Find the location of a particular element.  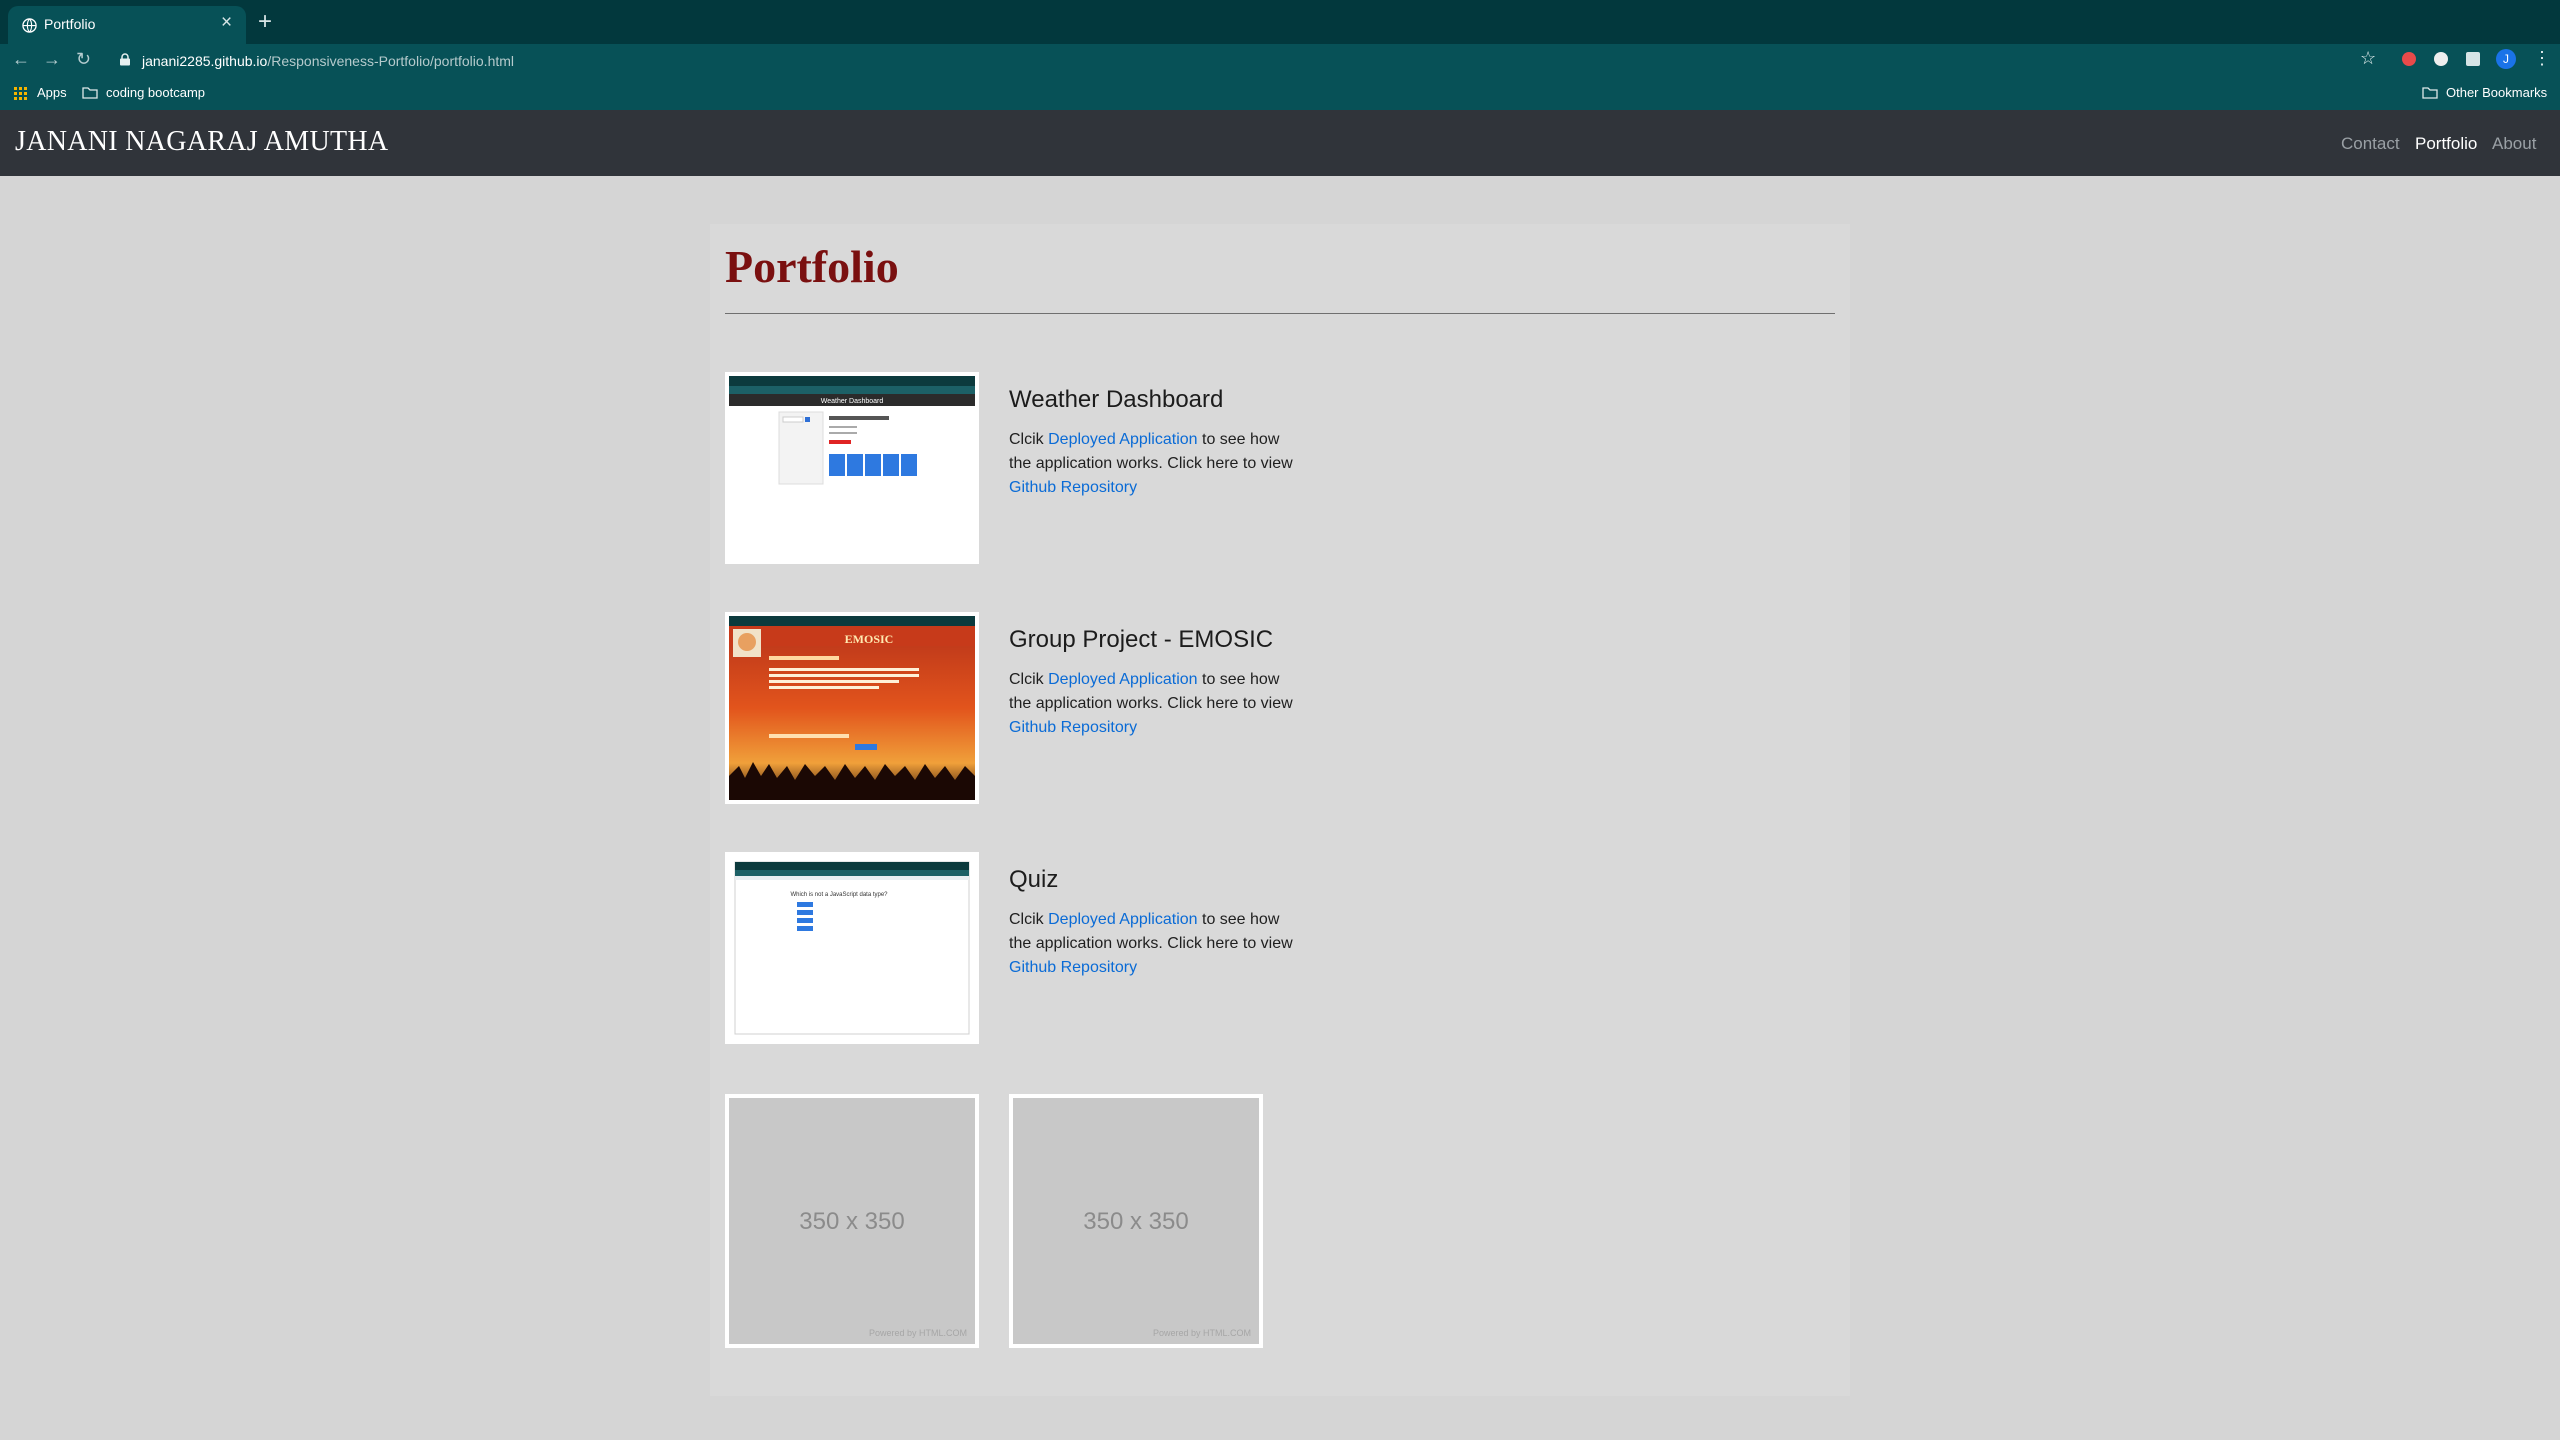

browser-tab: Portfolio × is located at coordinates (127, 25).